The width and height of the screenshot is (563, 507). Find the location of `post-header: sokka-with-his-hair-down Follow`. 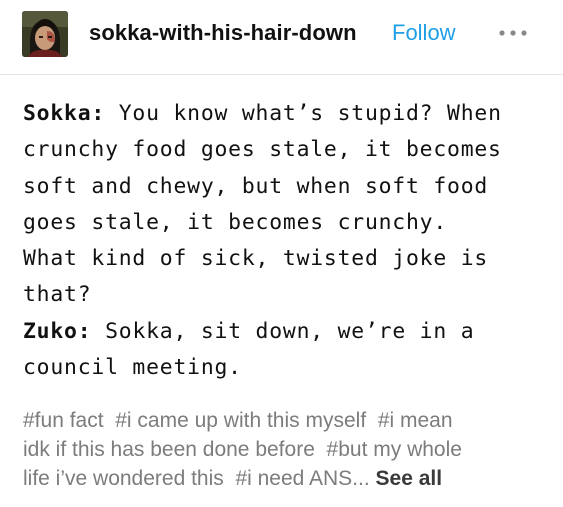

post-header: sokka-with-his-hair-down Follow is located at coordinates (281, 37).